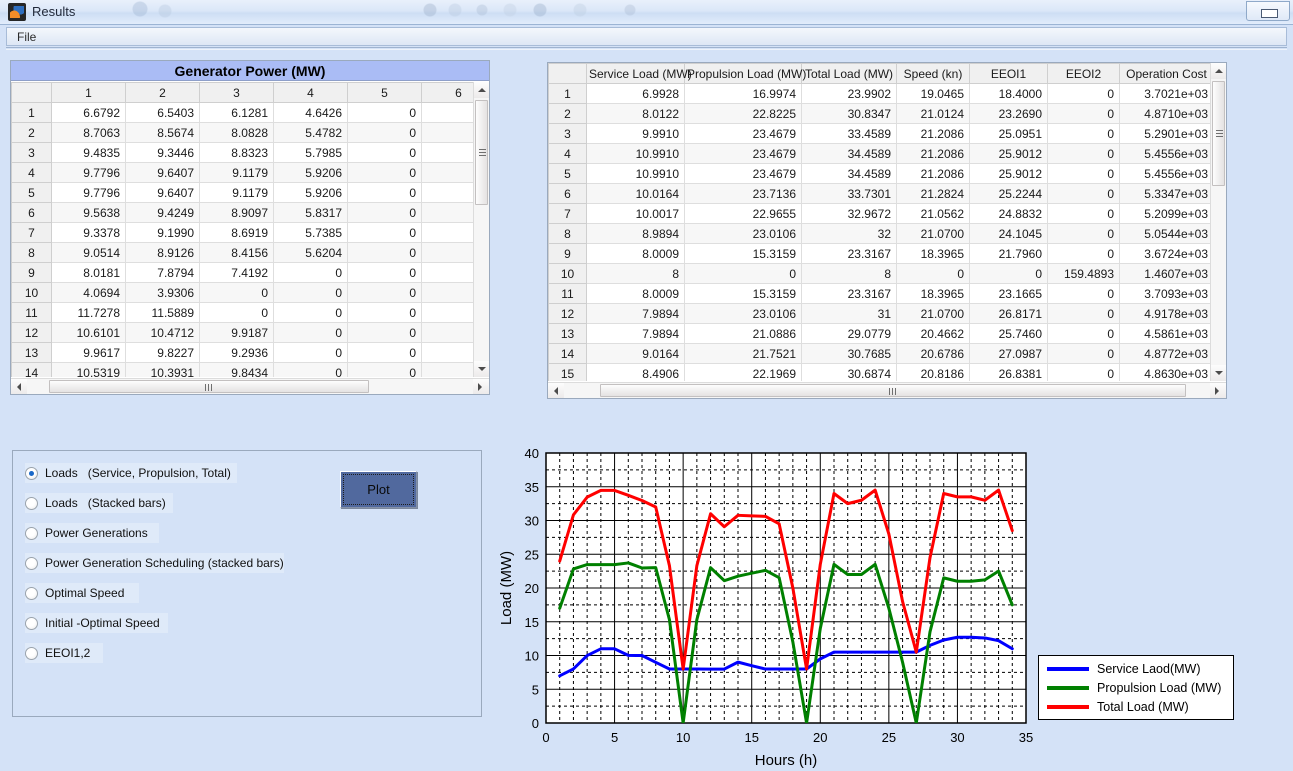 This screenshot has width=1293, height=771. What do you see at coordinates (242, 252) in the screenshot?
I see `table-row: 8 9.0514 8.9126 8.4156 5.6204 0` at bounding box center [242, 252].